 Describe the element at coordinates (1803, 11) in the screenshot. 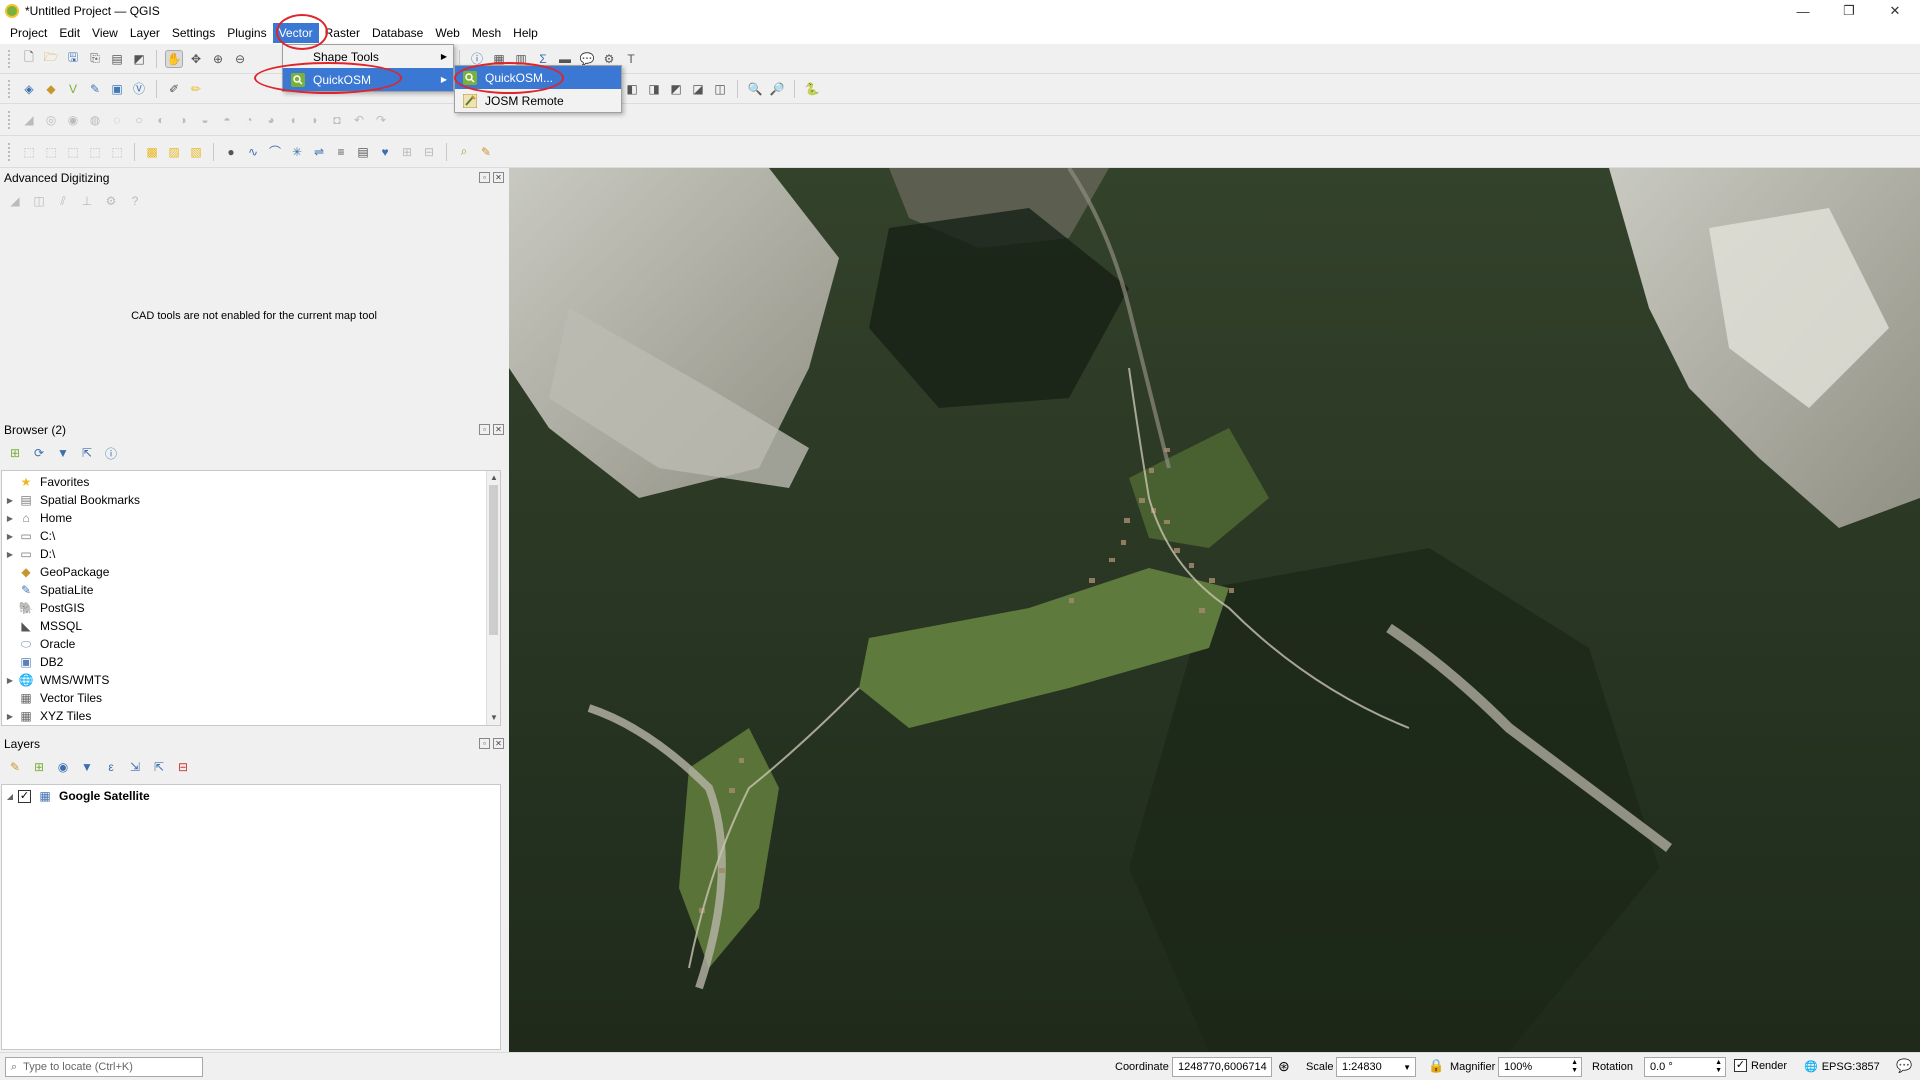

I see `minimize-button: —` at that location.